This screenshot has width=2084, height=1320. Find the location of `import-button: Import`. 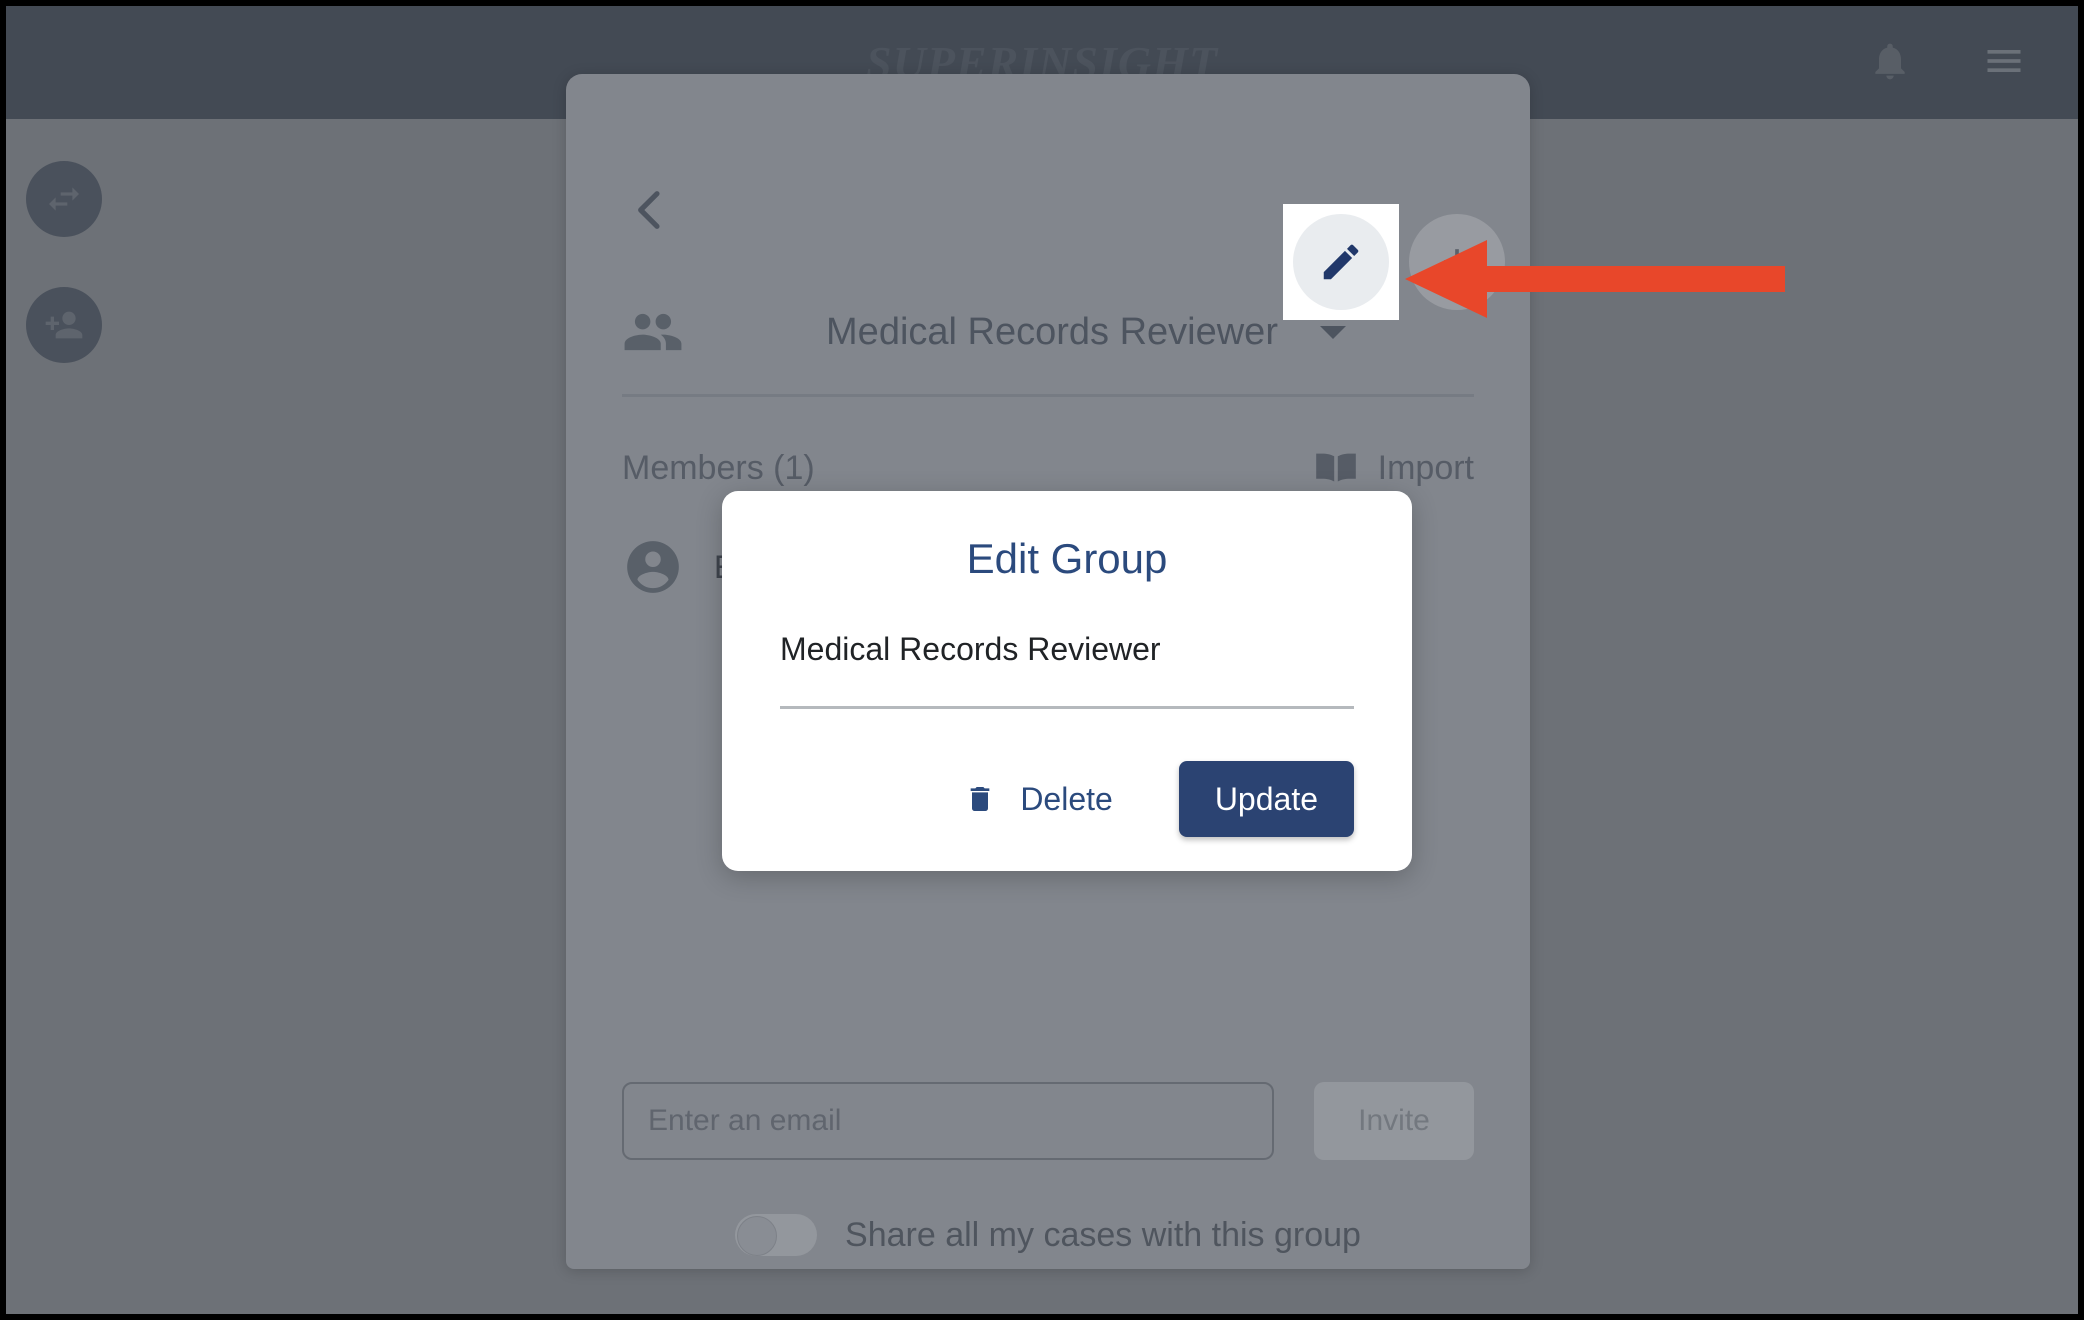

import-button: Import is located at coordinates (1394, 468).